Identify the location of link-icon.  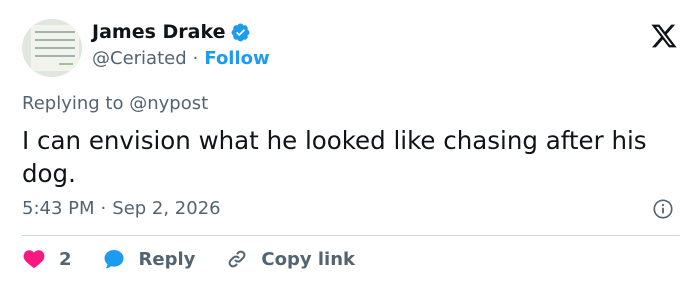
(237, 259).